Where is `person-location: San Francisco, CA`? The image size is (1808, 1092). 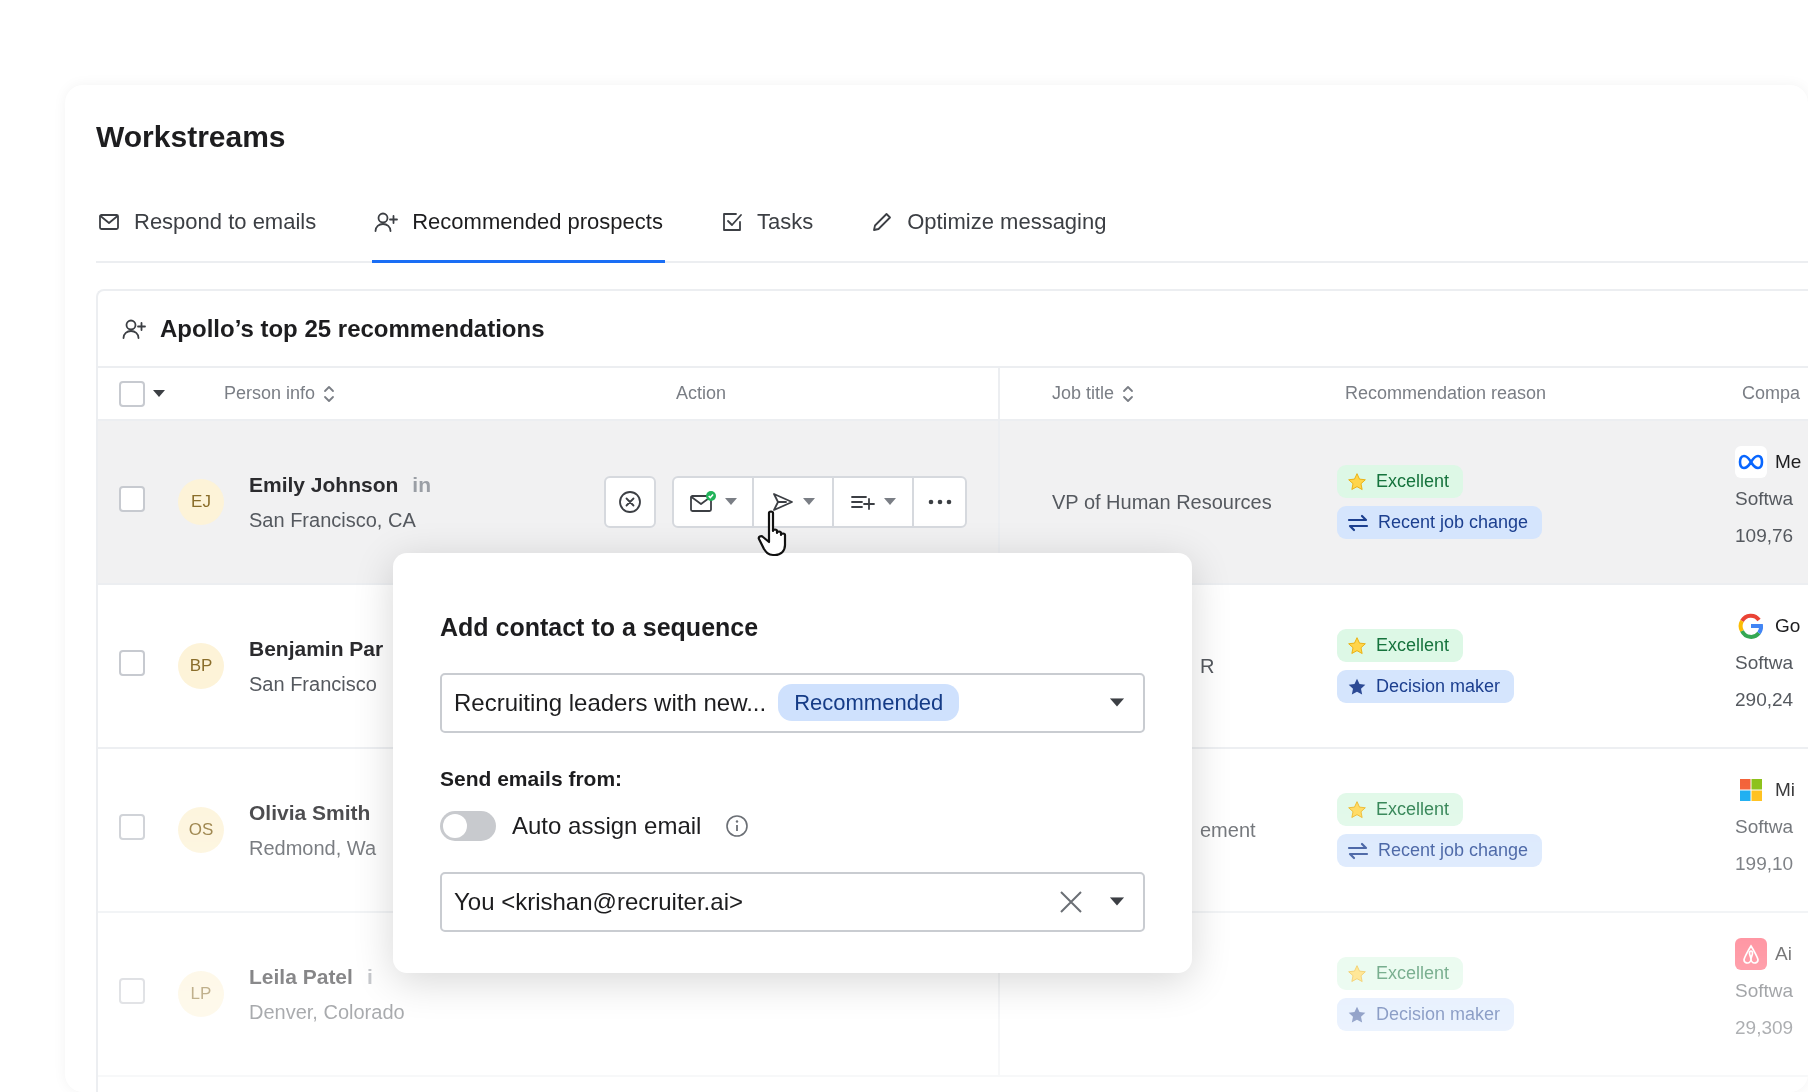
person-location: San Francisco, CA is located at coordinates (332, 520).